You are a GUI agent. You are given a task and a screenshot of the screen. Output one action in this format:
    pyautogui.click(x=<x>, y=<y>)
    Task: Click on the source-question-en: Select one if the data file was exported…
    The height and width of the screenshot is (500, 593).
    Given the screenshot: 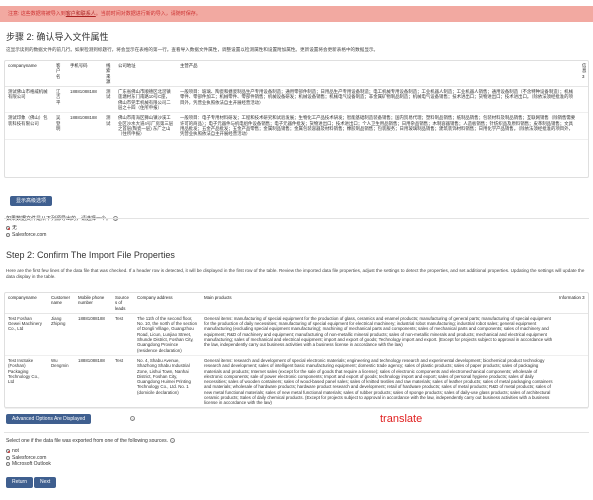 What is the action you would take?
    pyautogui.click(x=91, y=441)
    